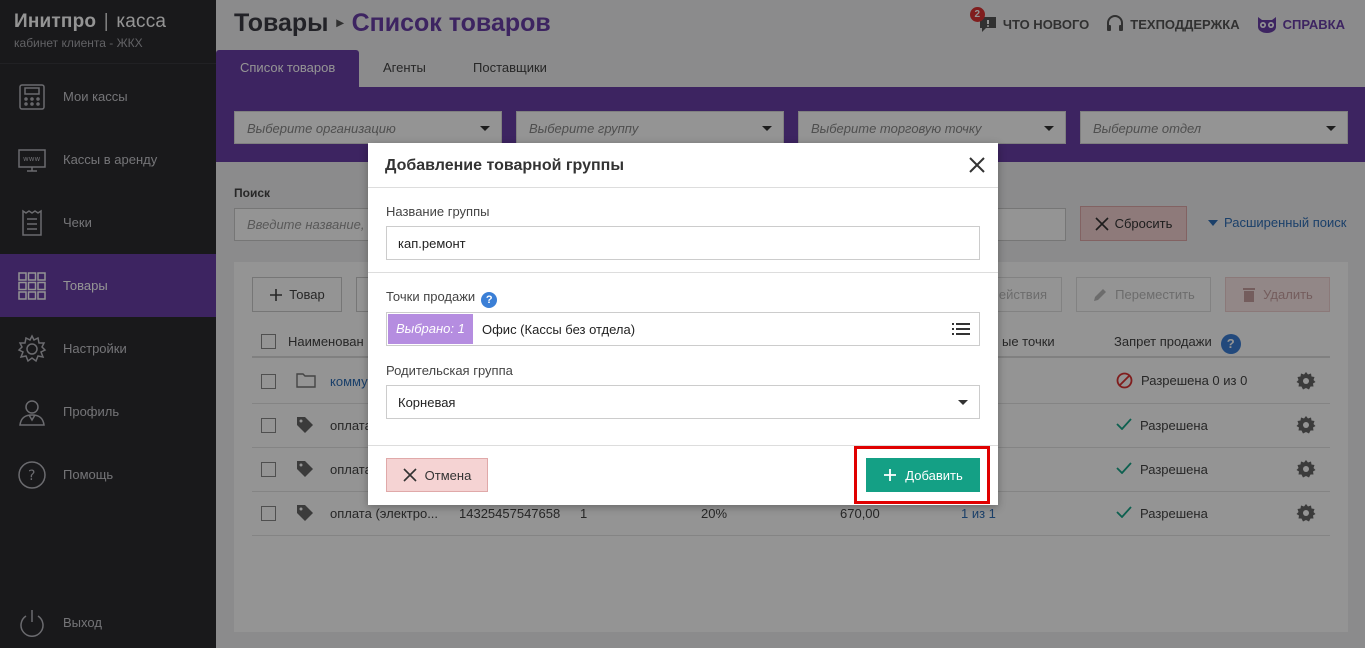 Image resolution: width=1365 pixels, height=648 pixels. I want to click on highlight-frame, so click(922, 475).